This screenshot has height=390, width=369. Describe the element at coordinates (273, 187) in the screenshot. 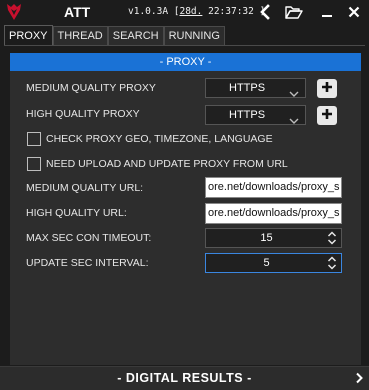

I see `medium-url-input: ore.net/downloads/proxy_s` at that location.